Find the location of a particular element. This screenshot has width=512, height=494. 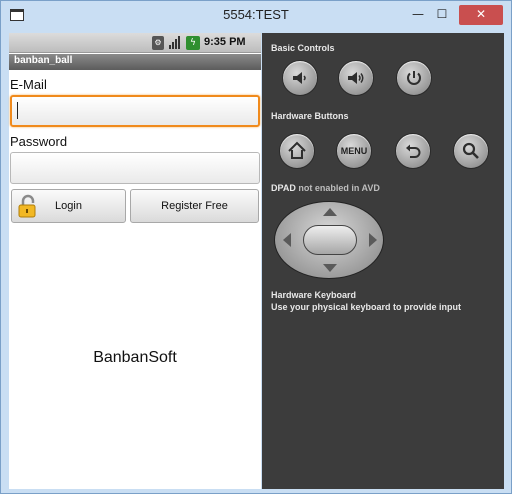

back-icon is located at coordinates (413, 151).